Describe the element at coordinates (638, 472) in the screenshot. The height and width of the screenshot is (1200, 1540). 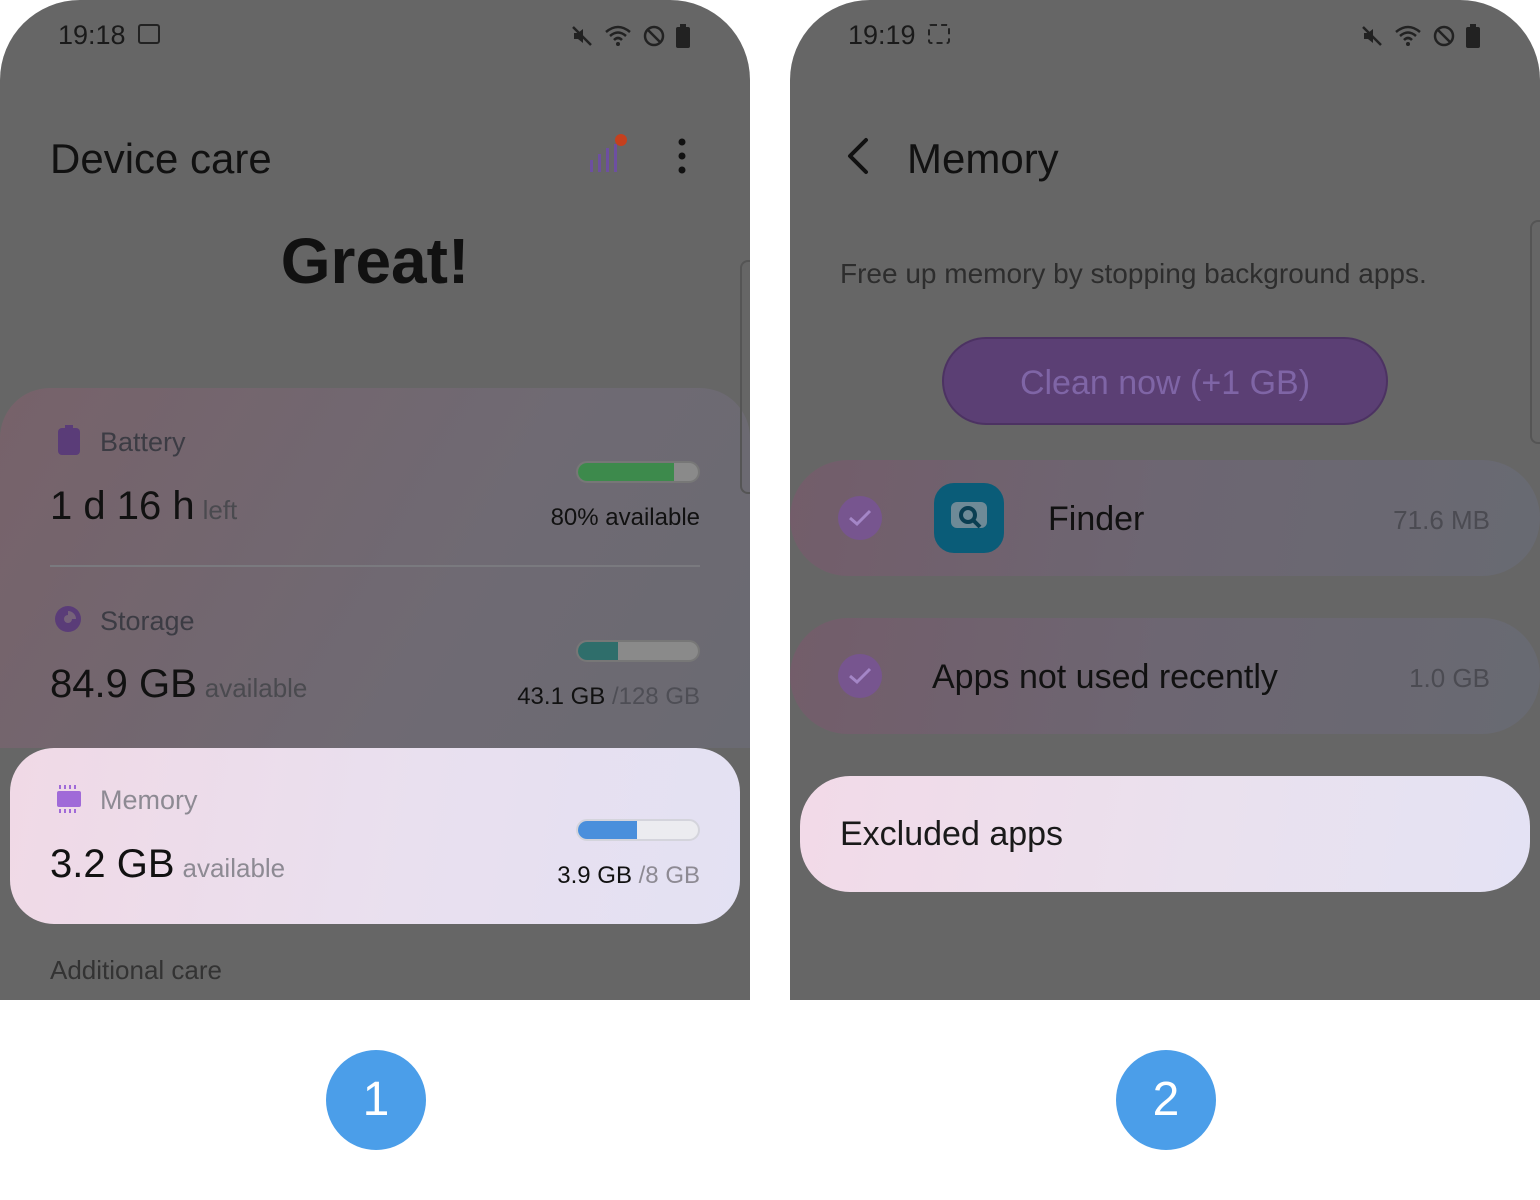
I see `battery-bar` at that location.